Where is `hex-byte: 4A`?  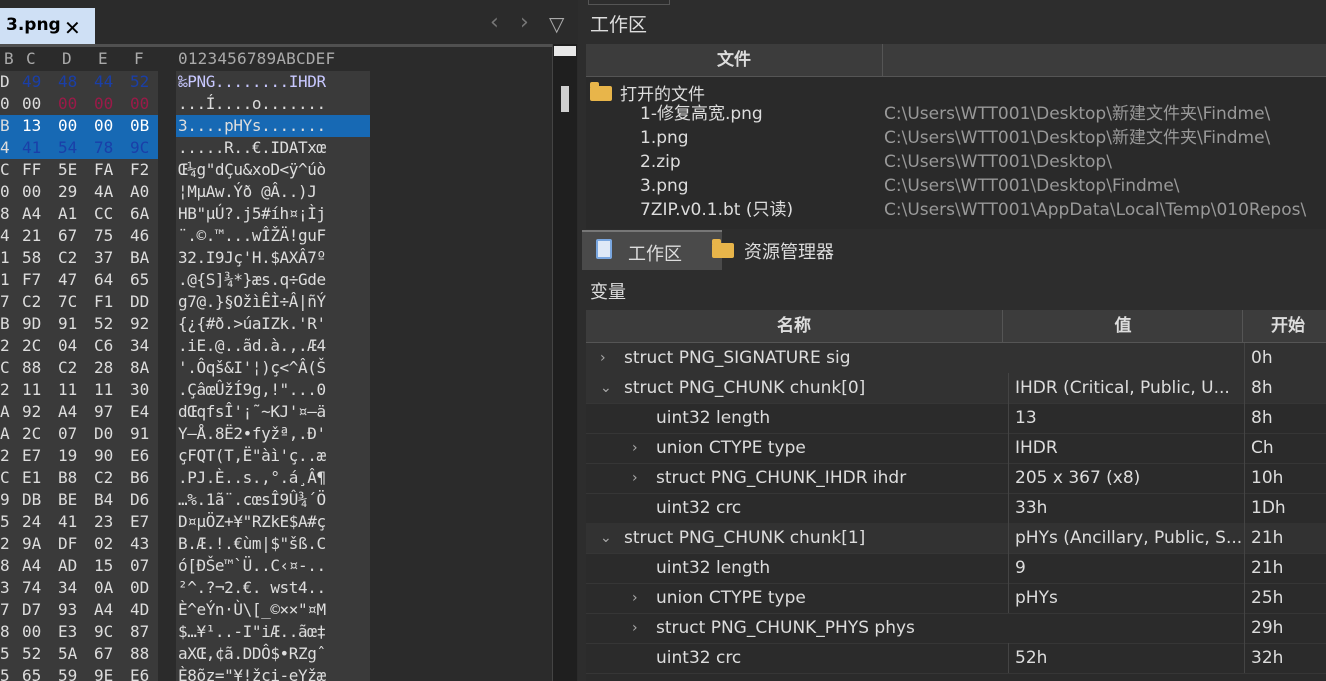
hex-byte: 4A is located at coordinates (103, 192).